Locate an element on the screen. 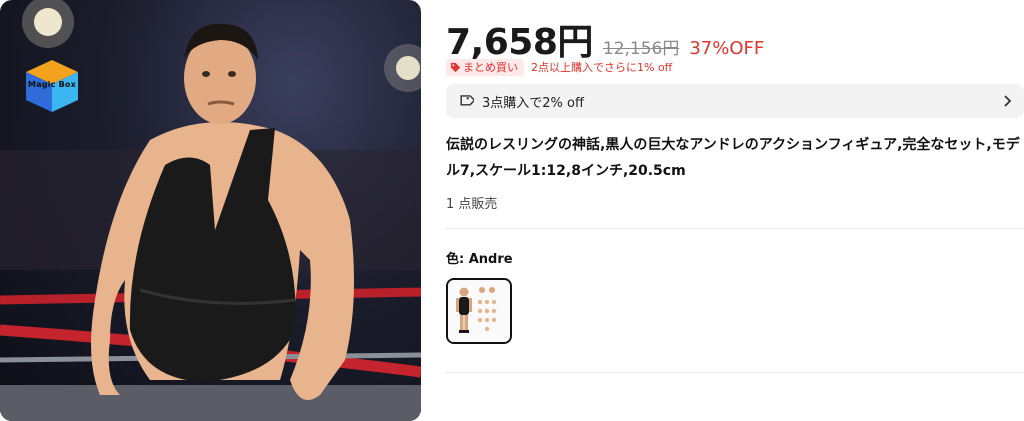 This screenshot has height=421, width=1024. discount-badge: 37%OFF is located at coordinates (727, 48).